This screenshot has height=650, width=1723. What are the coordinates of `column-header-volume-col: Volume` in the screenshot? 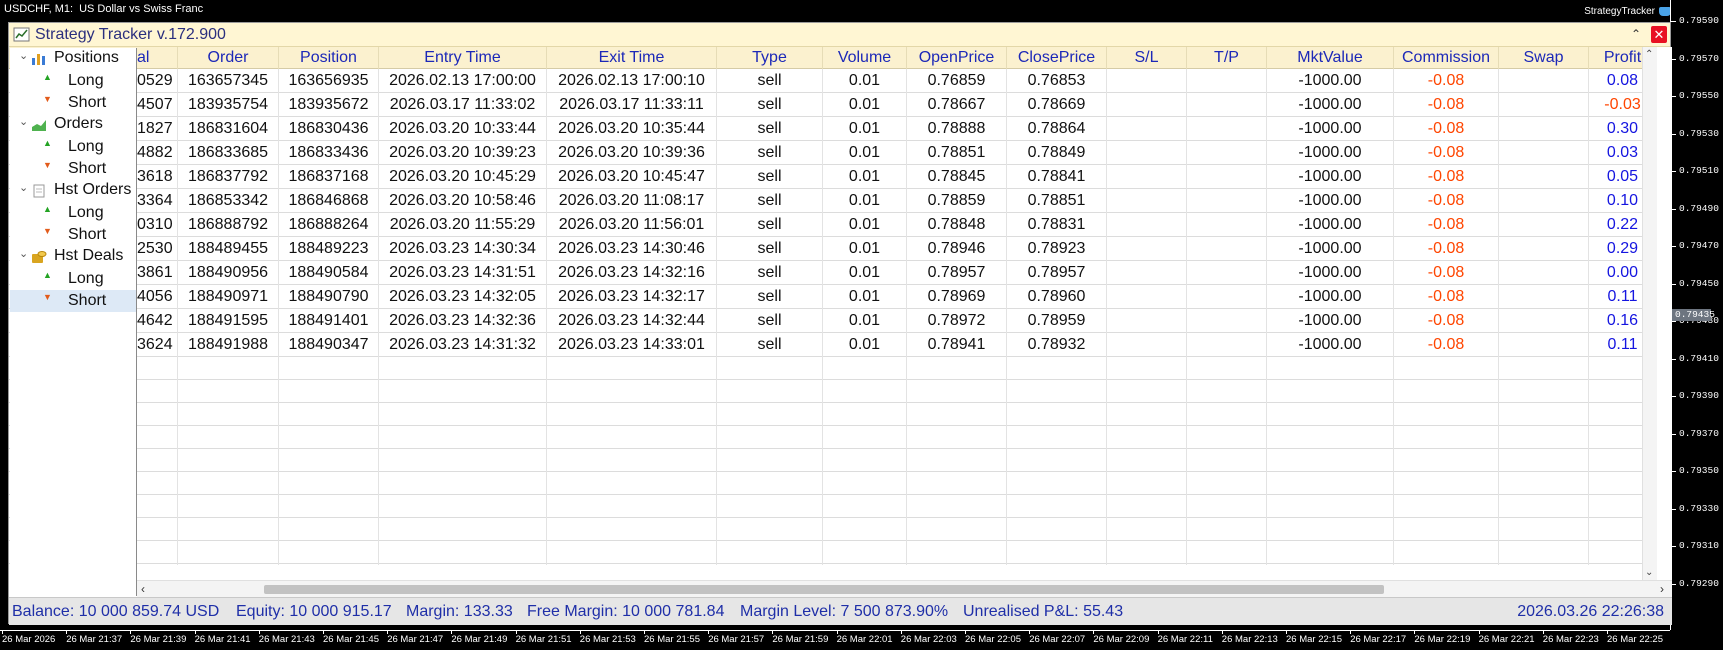 It's located at (865, 58).